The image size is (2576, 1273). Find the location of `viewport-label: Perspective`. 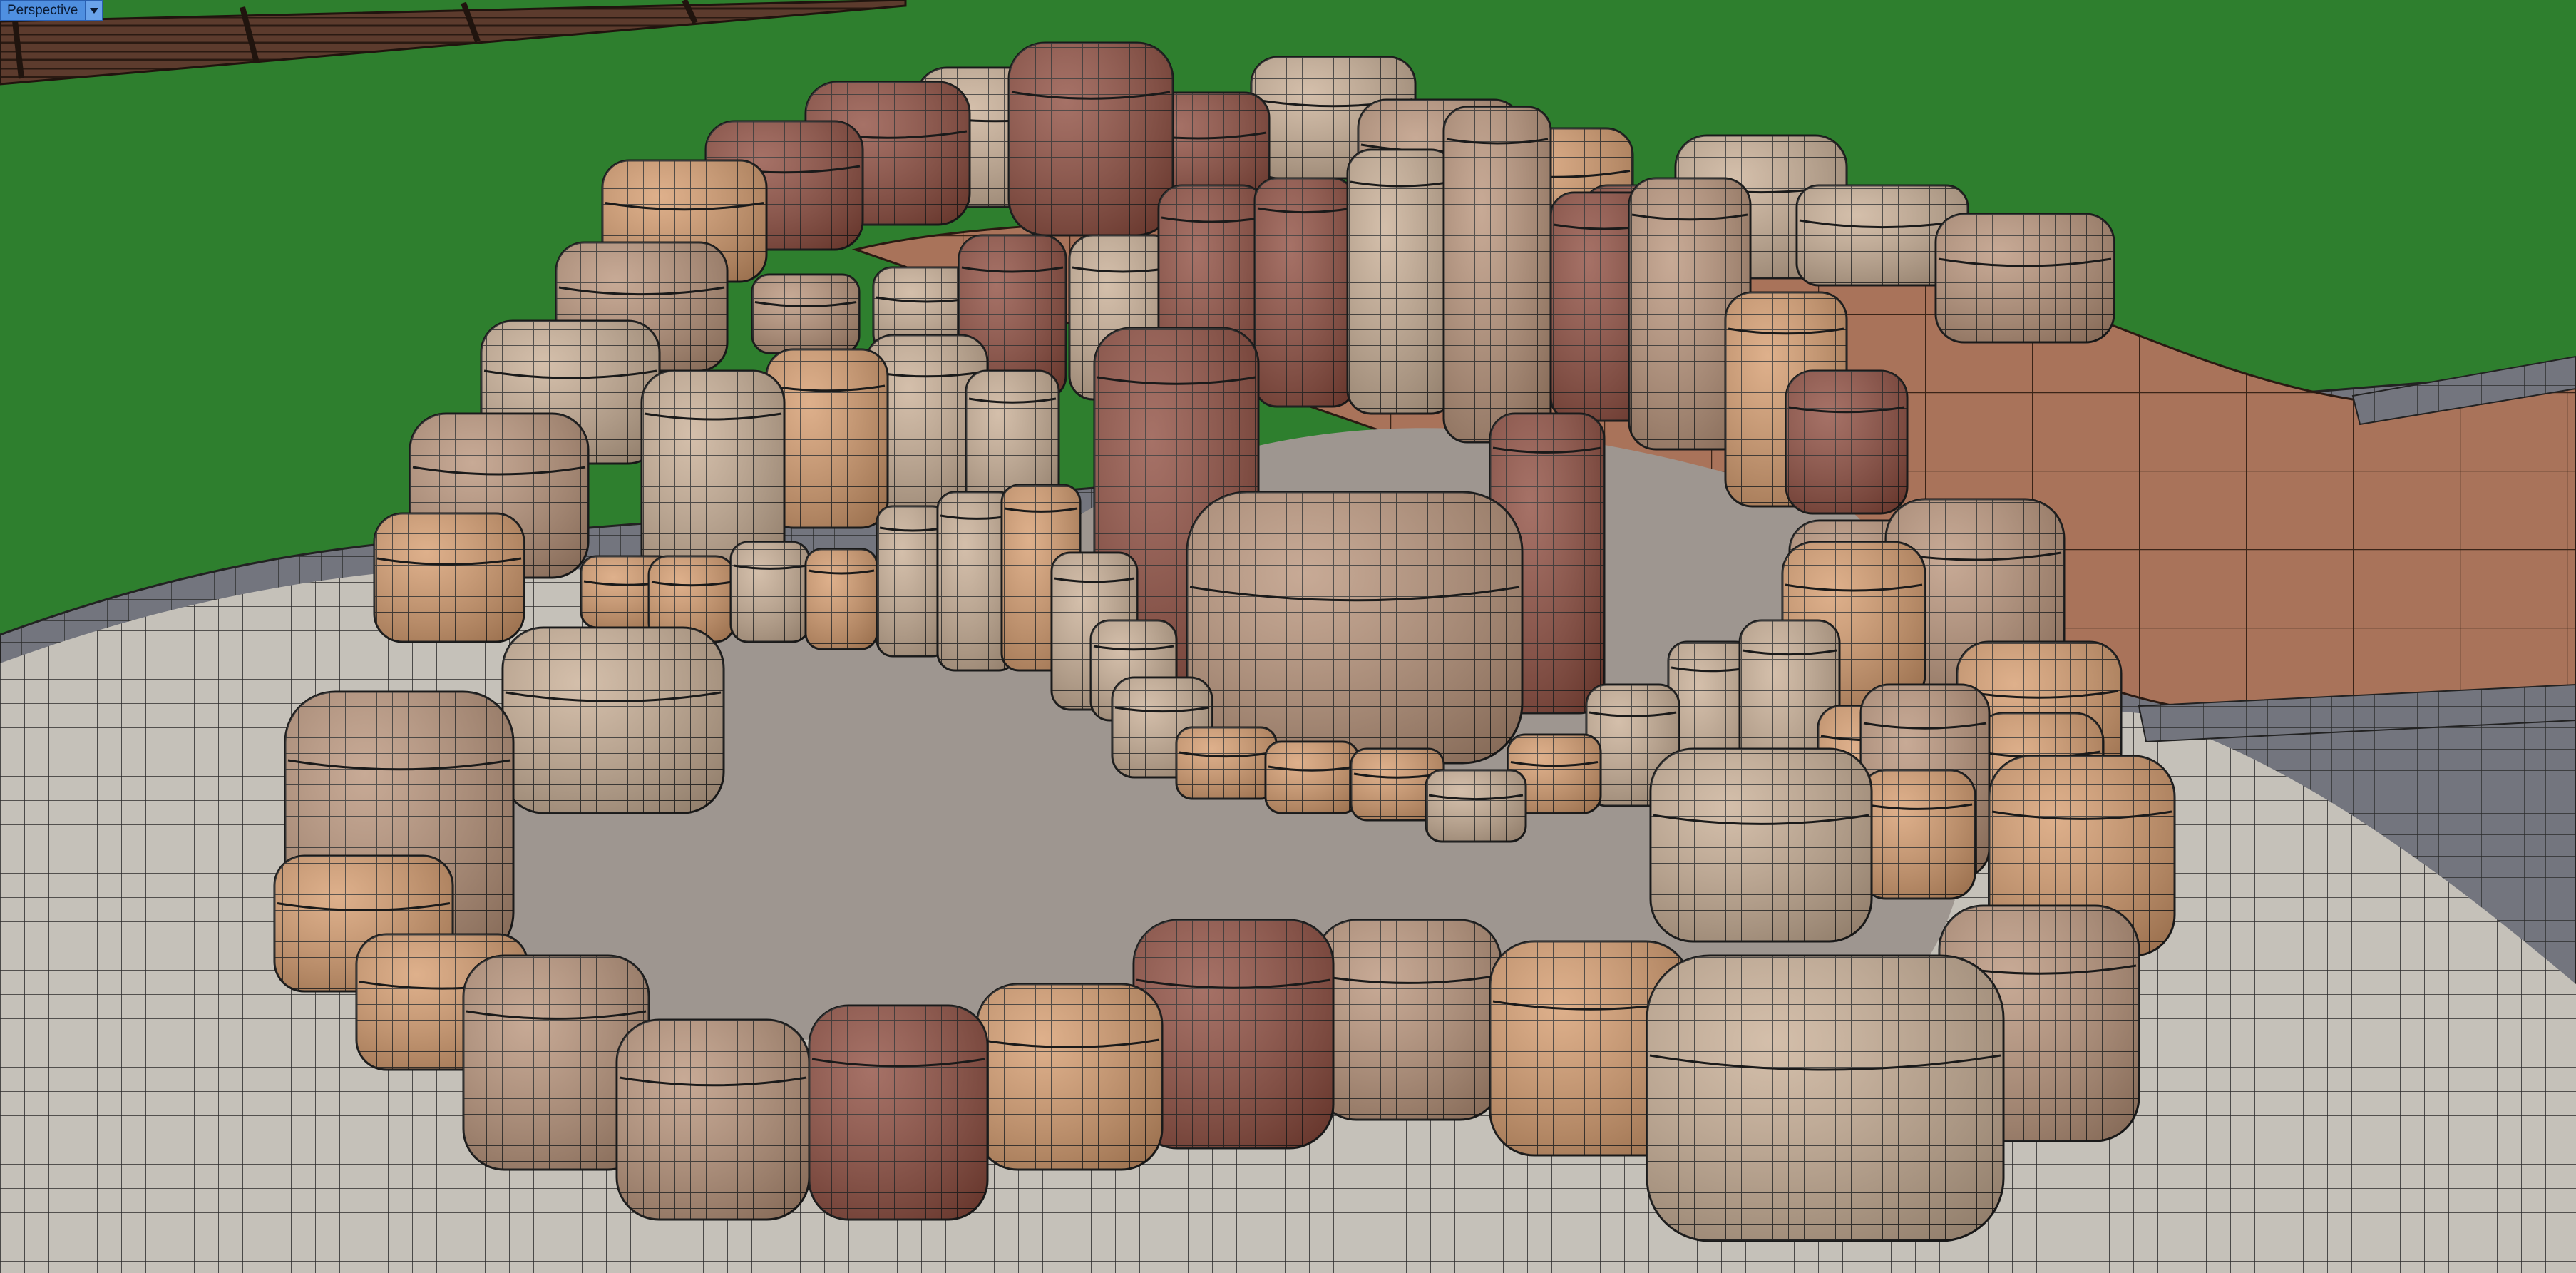

viewport-label: Perspective is located at coordinates (42, 11).